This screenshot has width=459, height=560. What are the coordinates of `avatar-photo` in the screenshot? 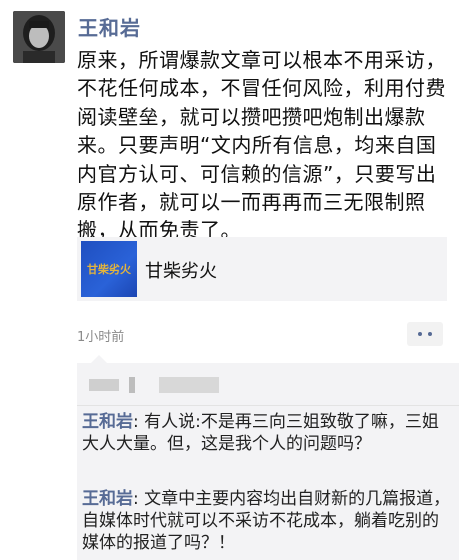 It's located at (39, 37).